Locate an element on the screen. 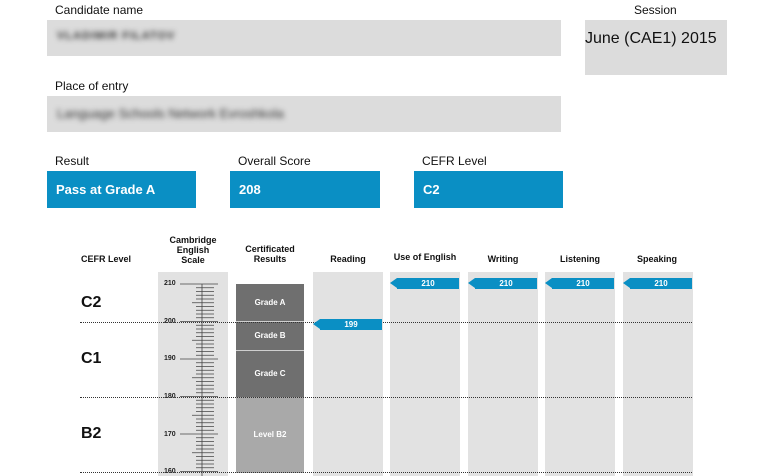 This screenshot has width=764, height=476. session-field: June (CAE1) 2015 is located at coordinates (656, 47).